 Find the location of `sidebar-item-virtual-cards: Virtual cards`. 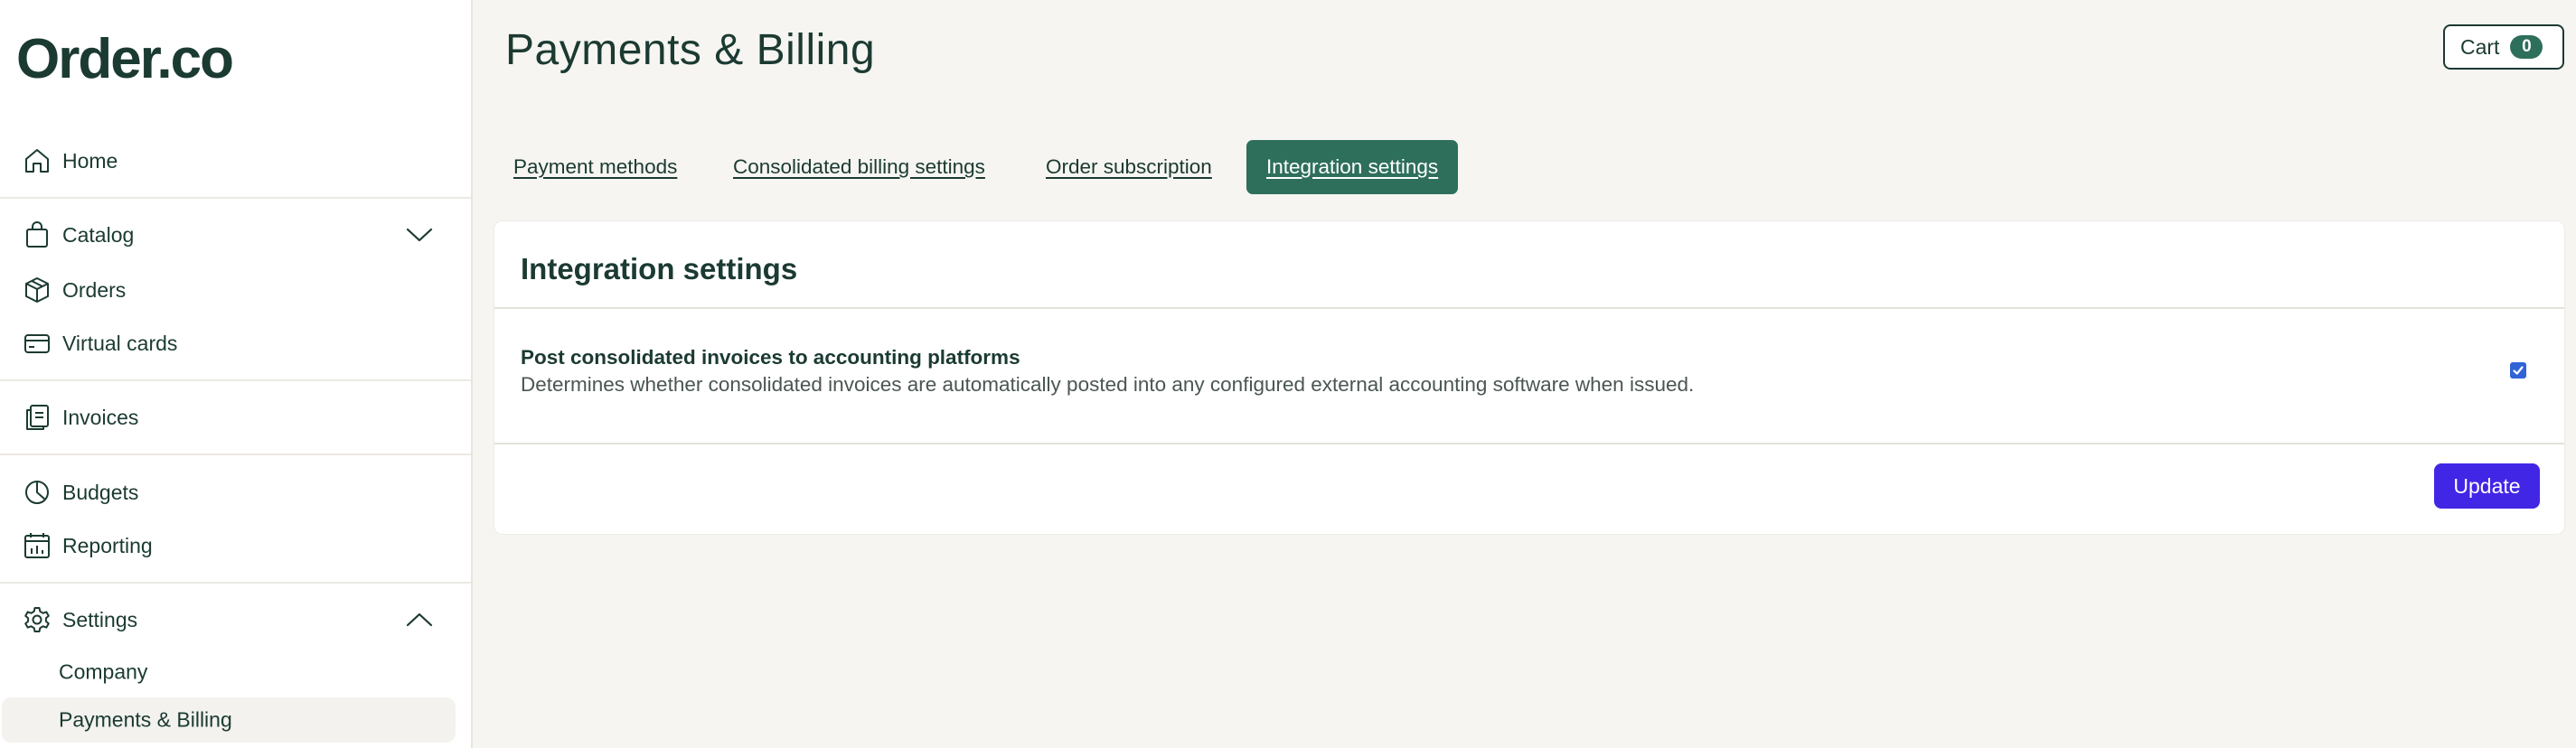

sidebar-item-virtual-cards: Virtual cards is located at coordinates (235, 343).